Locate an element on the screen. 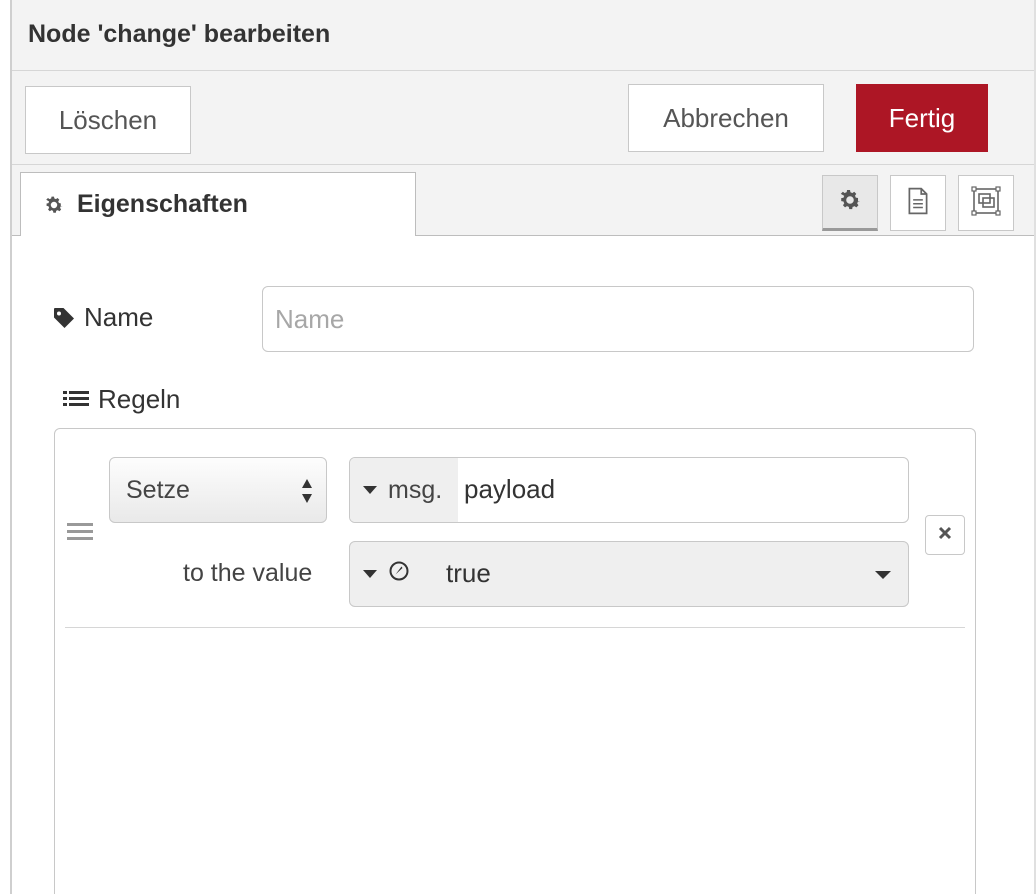 Image resolution: width=1036 pixels, height=894 pixels. drag-handle-icon is located at coordinates (80, 532).